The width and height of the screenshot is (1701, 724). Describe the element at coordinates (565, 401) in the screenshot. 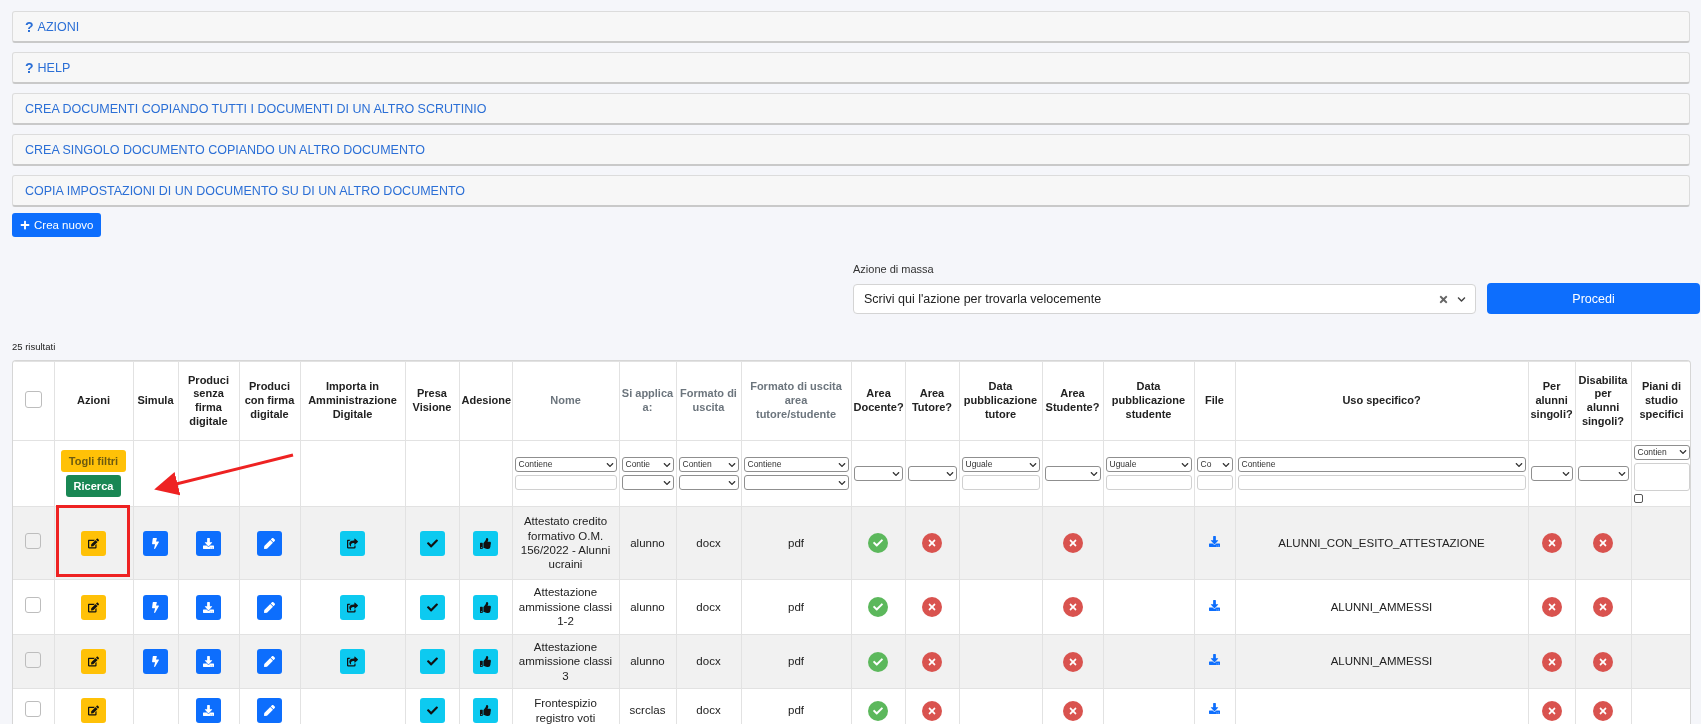

I see `column-header: Nome` at that location.